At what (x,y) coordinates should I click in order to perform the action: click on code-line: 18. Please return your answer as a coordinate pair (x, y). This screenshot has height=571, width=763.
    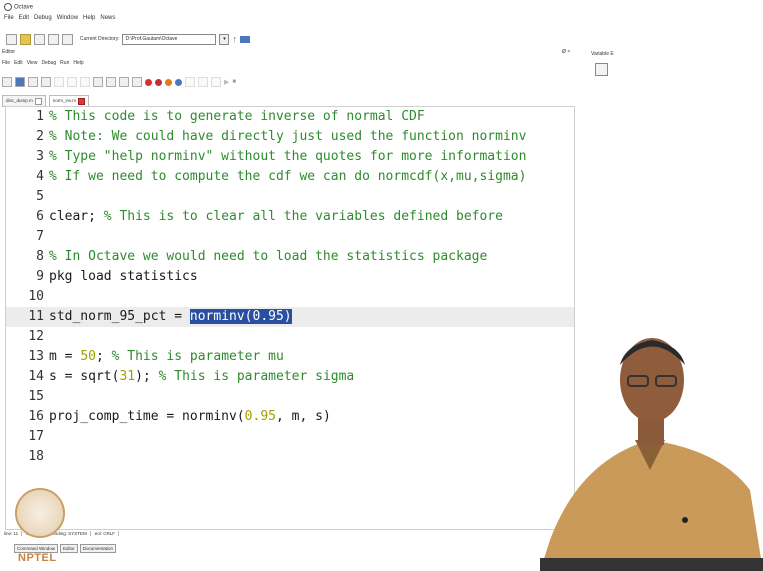
    Looking at the image, I should click on (290, 457).